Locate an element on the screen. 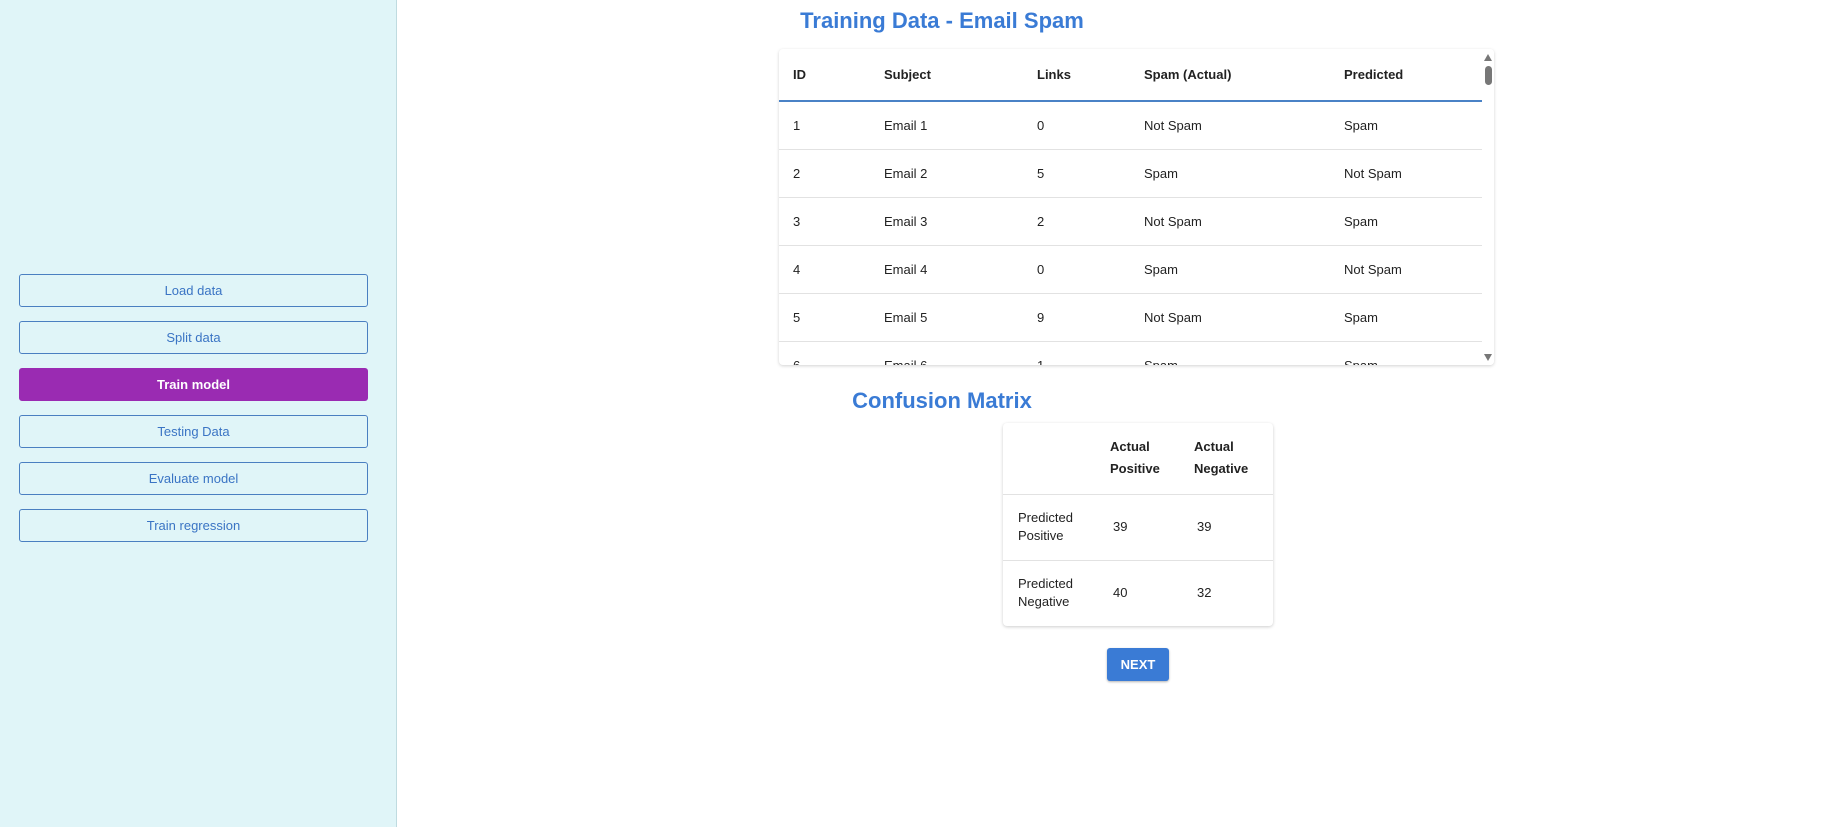 This screenshot has height=827, width=1830. column-header-subject: Subject is located at coordinates (946, 75).